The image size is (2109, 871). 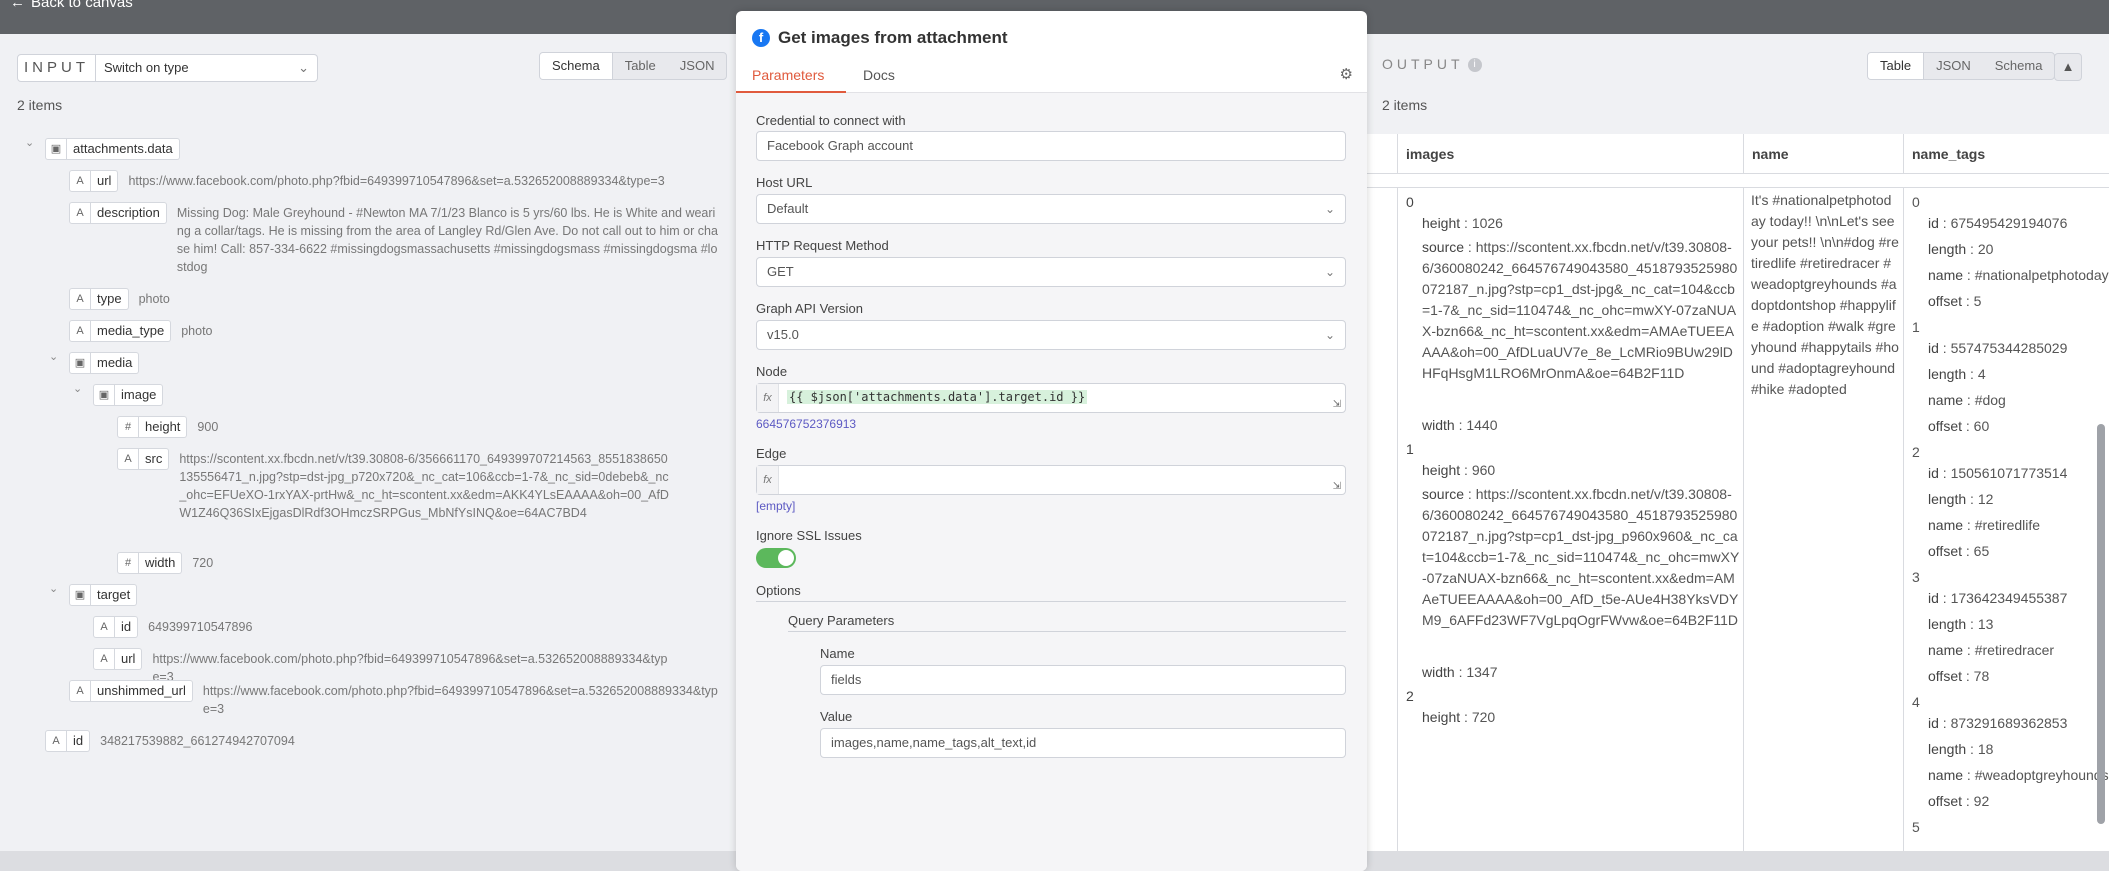 What do you see at coordinates (1997, 348) in the screenshot?
I see `name-tags-line: id : 557475344285029` at bounding box center [1997, 348].